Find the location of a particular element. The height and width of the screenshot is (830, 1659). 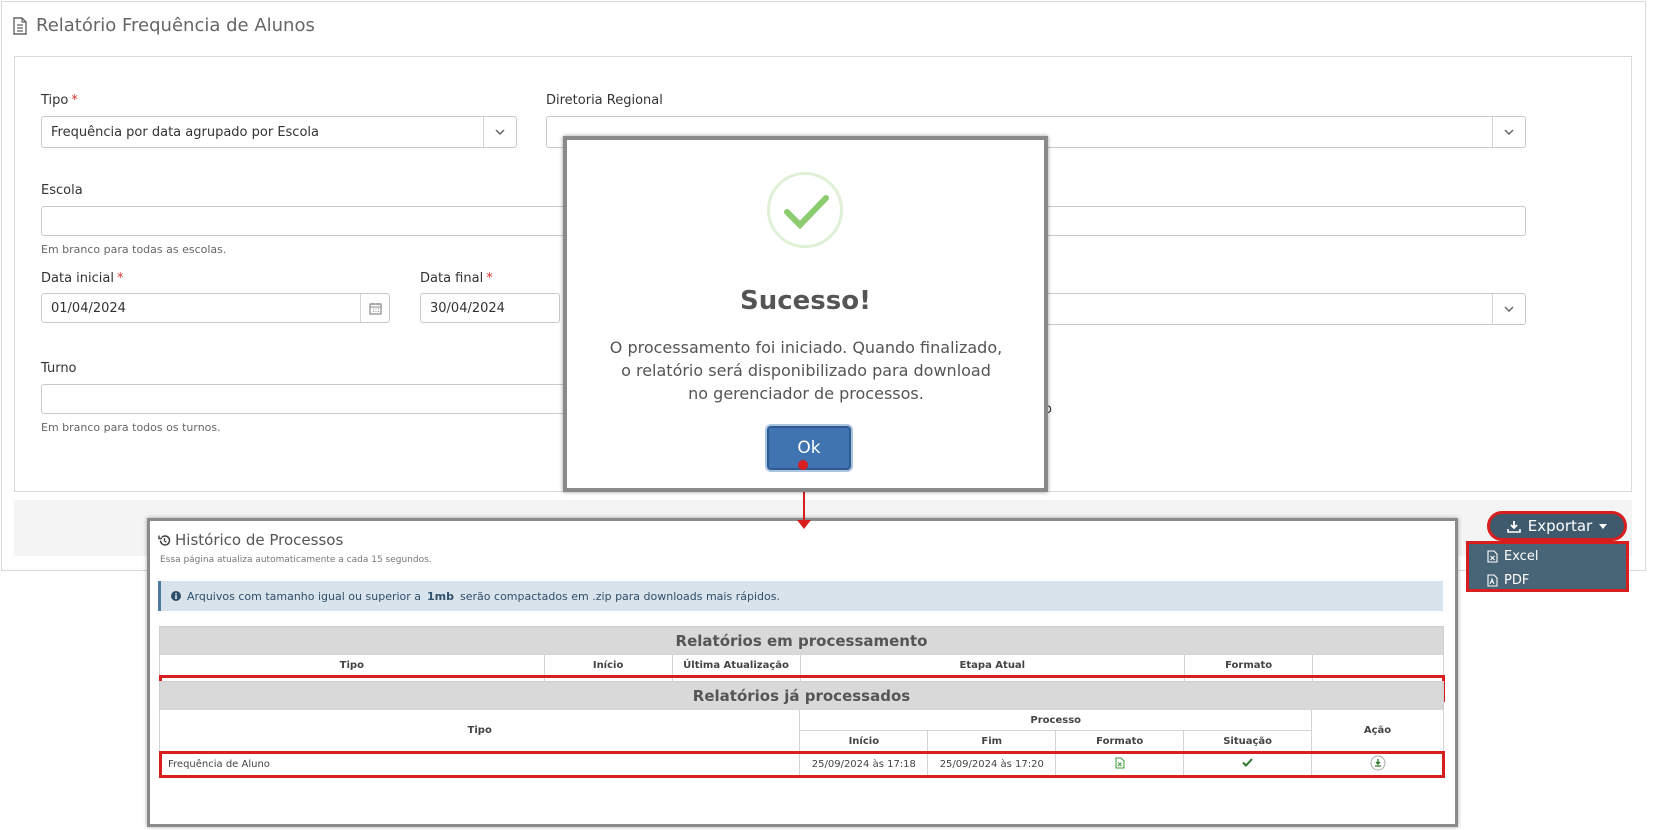

history-title: Histórico de Processos is located at coordinates (250, 540).